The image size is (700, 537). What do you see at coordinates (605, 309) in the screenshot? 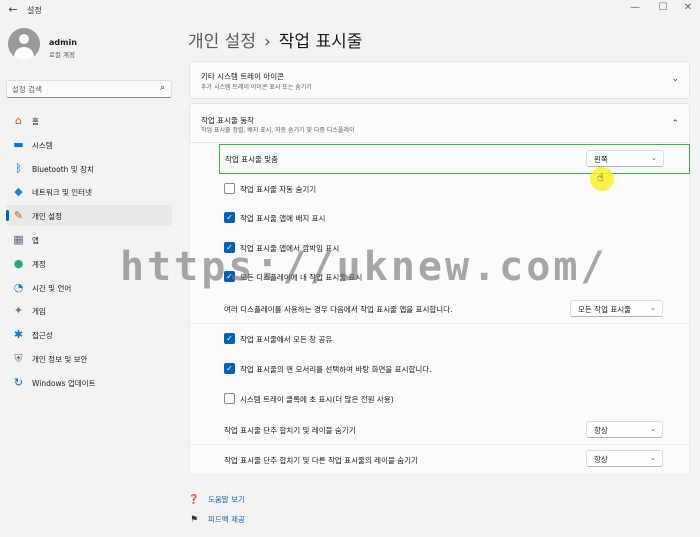
I see `multi-display-value: 모든 작업 표시줄` at bounding box center [605, 309].